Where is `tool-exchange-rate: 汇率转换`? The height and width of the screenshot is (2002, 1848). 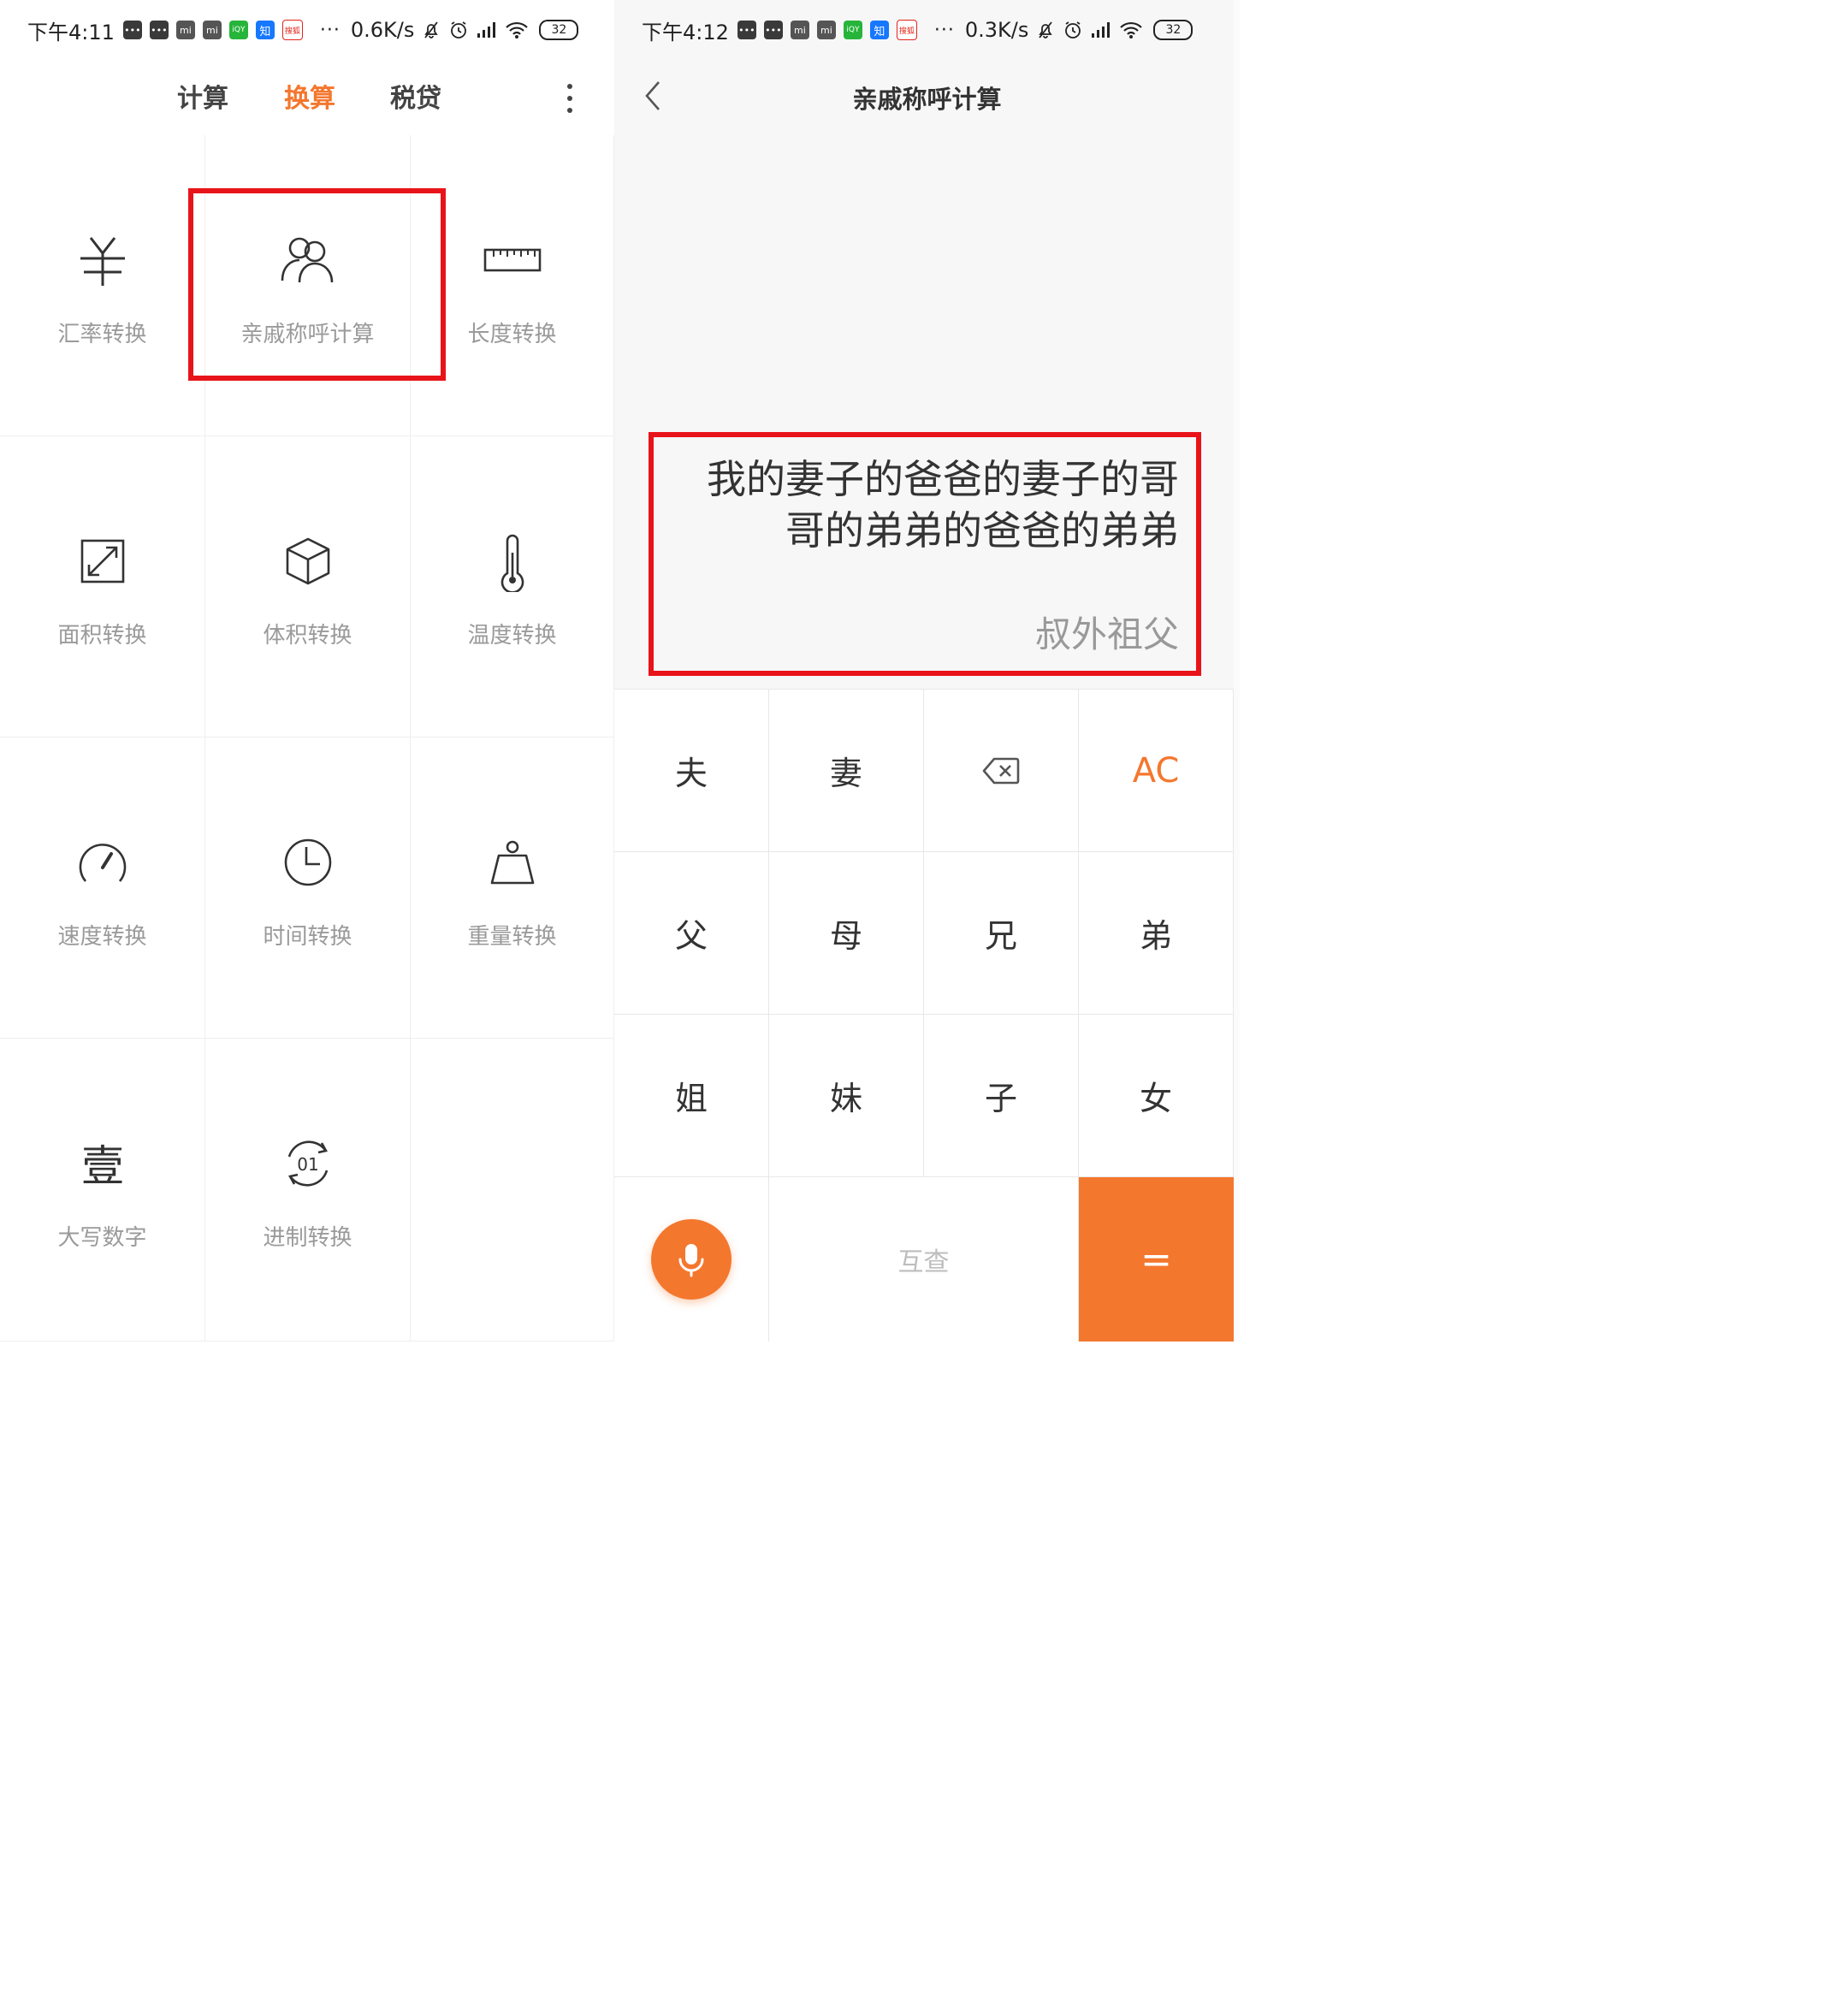 tool-exchange-rate: 汇率转换 is located at coordinates (102, 285).